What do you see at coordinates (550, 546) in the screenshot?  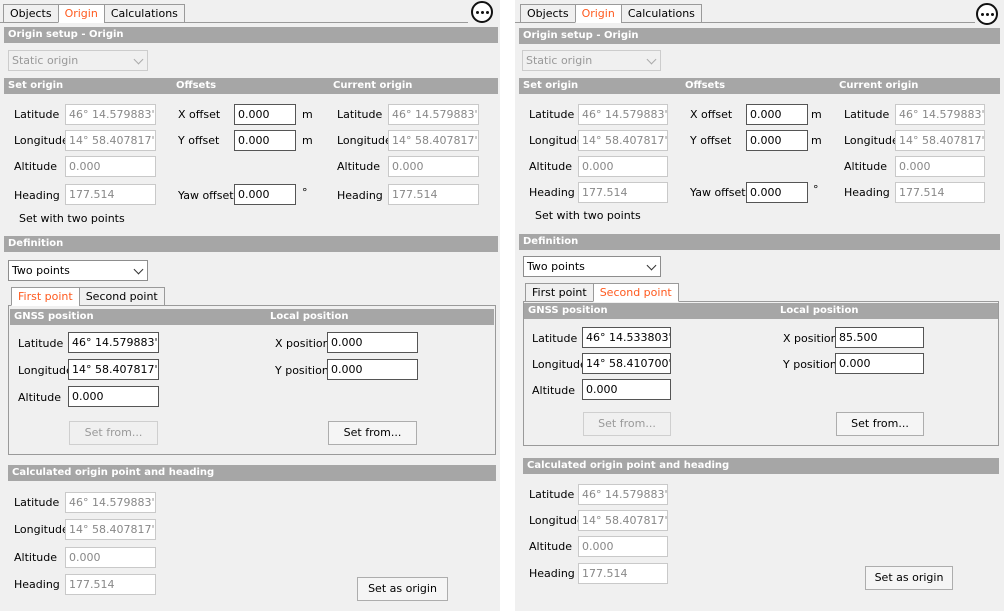 I see `calculated-altitude-label: Altitude` at bounding box center [550, 546].